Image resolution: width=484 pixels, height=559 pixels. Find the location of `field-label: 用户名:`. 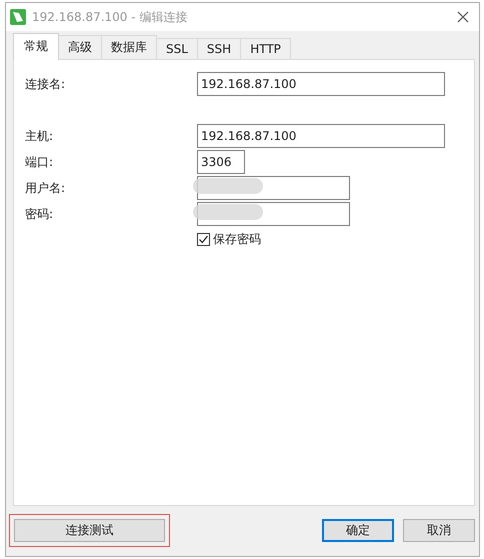

field-label: 用户名: is located at coordinates (45, 188).